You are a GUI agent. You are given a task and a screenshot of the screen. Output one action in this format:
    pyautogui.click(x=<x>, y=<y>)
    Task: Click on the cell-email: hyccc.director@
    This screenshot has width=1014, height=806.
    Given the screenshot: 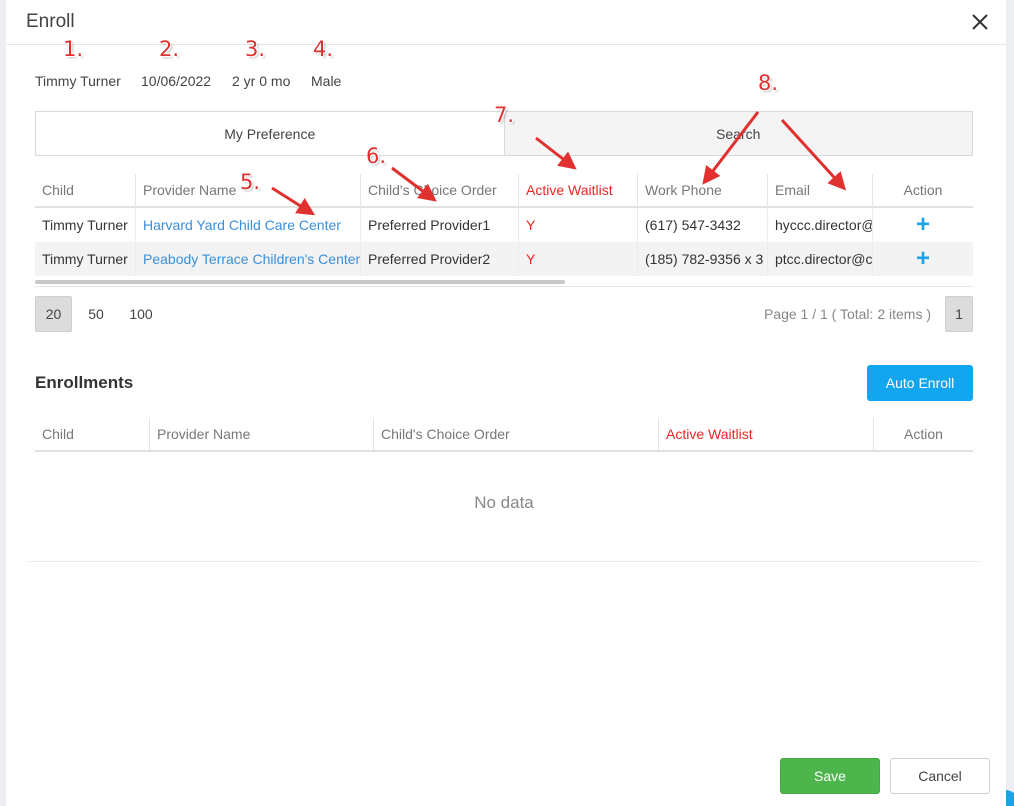 What is the action you would take?
    pyautogui.click(x=820, y=225)
    